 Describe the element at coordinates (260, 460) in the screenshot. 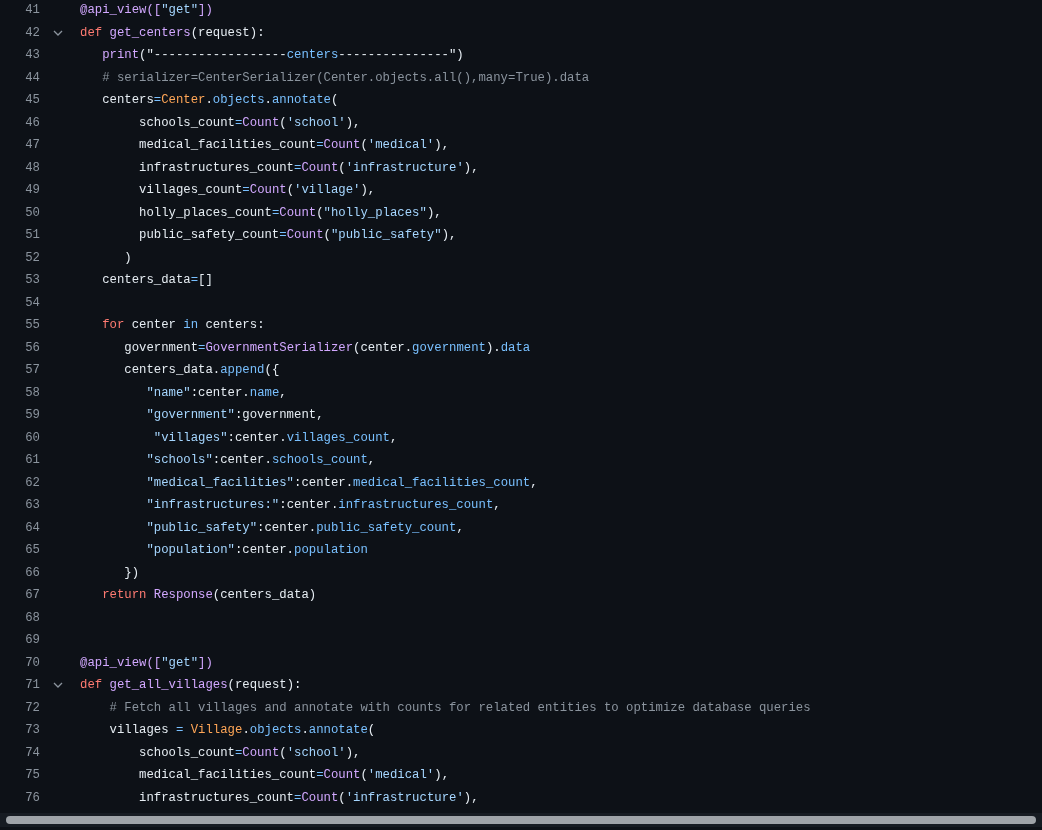

I see `code-line: "schools":center.schools_count,` at that location.